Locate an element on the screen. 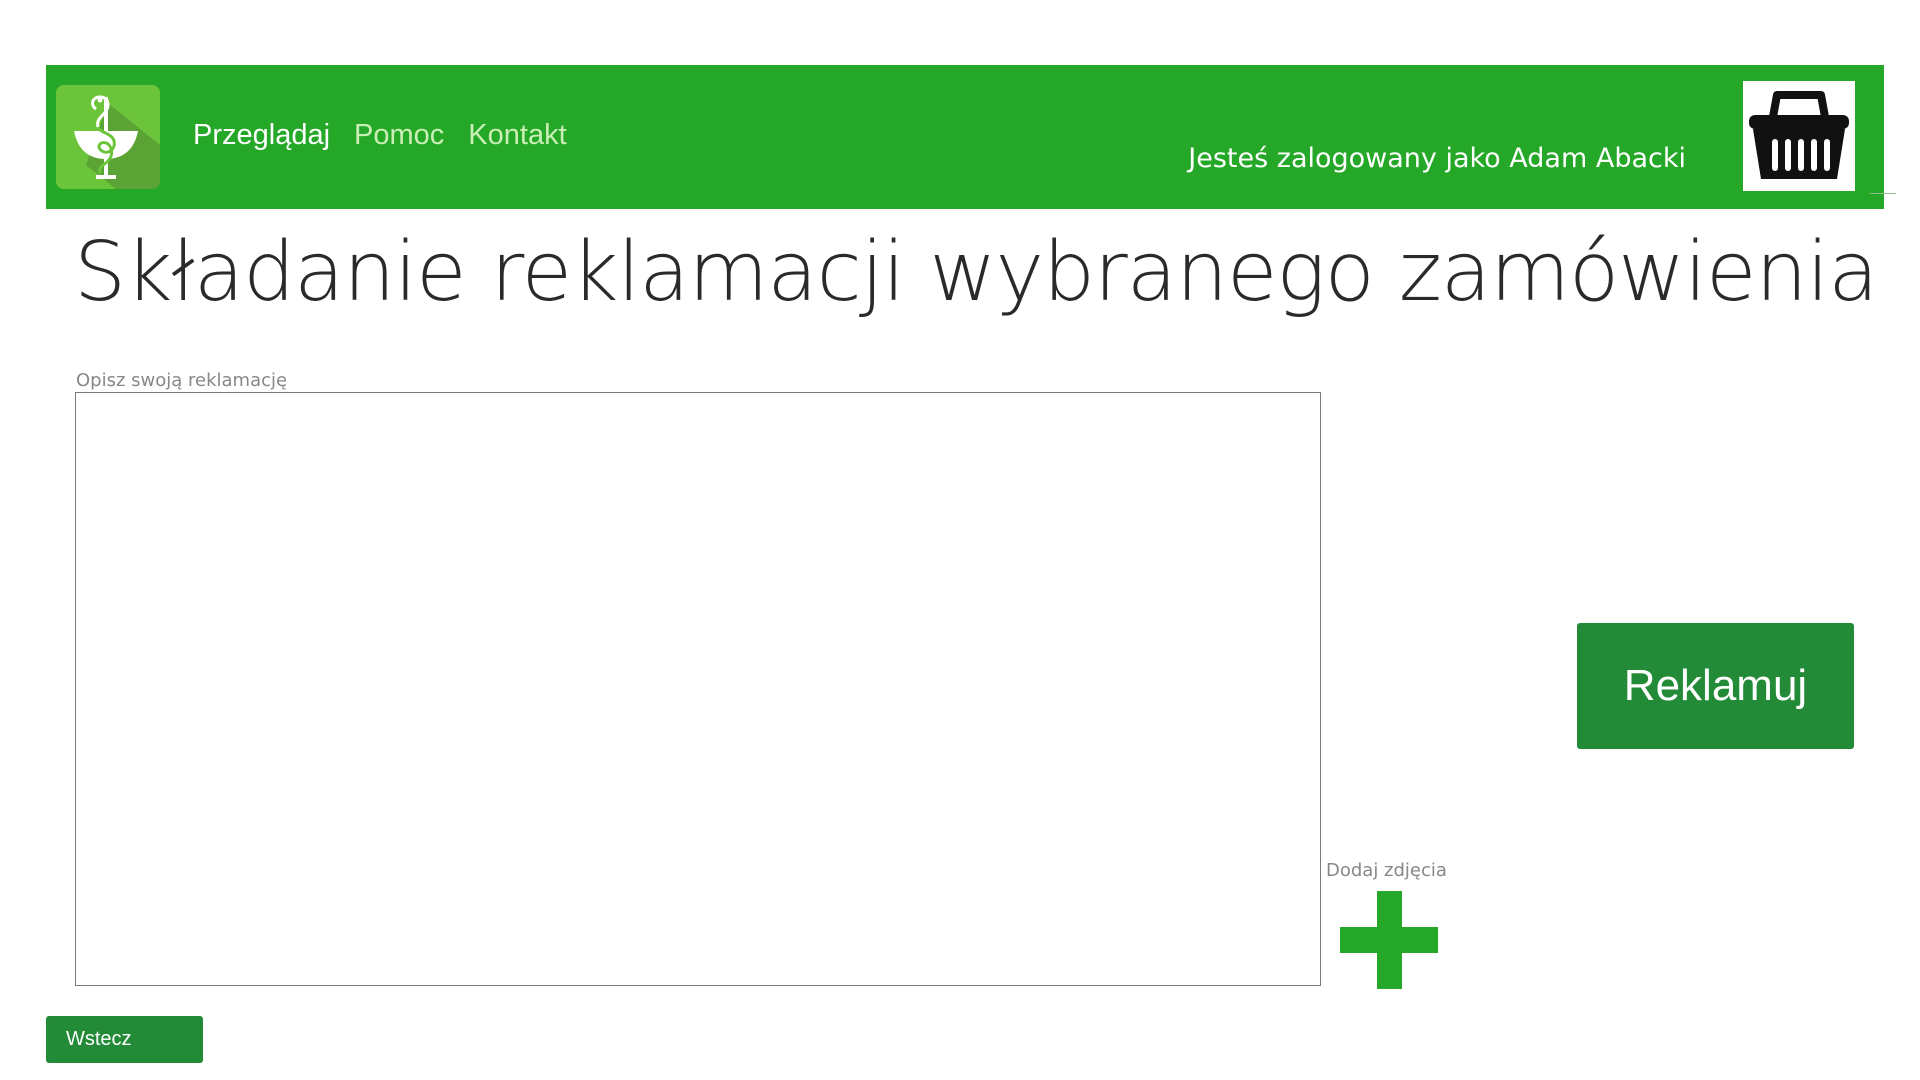 The width and height of the screenshot is (1920, 1080). nav-link-help: Pomoc is located at coordinates (399, 135).